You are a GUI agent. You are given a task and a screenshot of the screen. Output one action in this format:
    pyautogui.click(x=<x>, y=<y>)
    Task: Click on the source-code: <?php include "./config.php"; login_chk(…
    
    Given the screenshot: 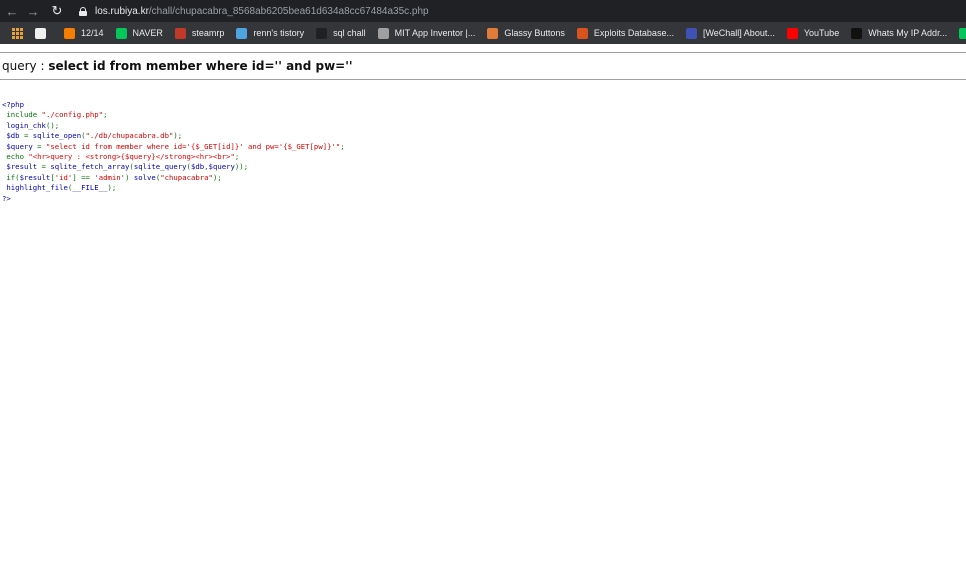 What is the action you would take?
    pyautogui.click(x=173, y=152)
    